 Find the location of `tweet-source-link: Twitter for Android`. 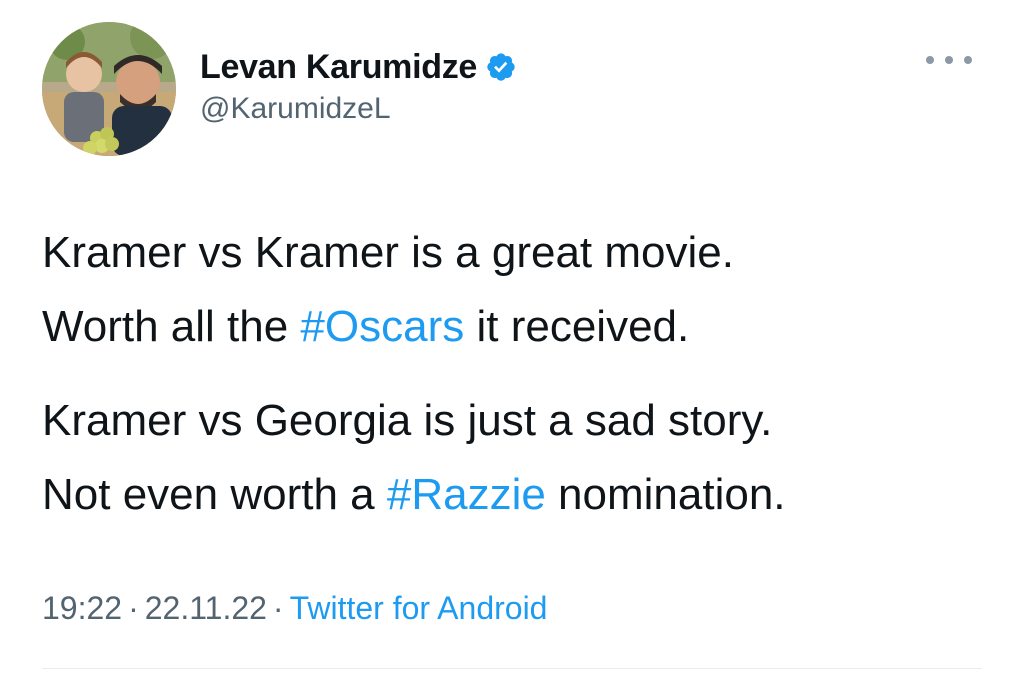

tweet-source-link: Twitter for Android is located at coordinates (419, 608).